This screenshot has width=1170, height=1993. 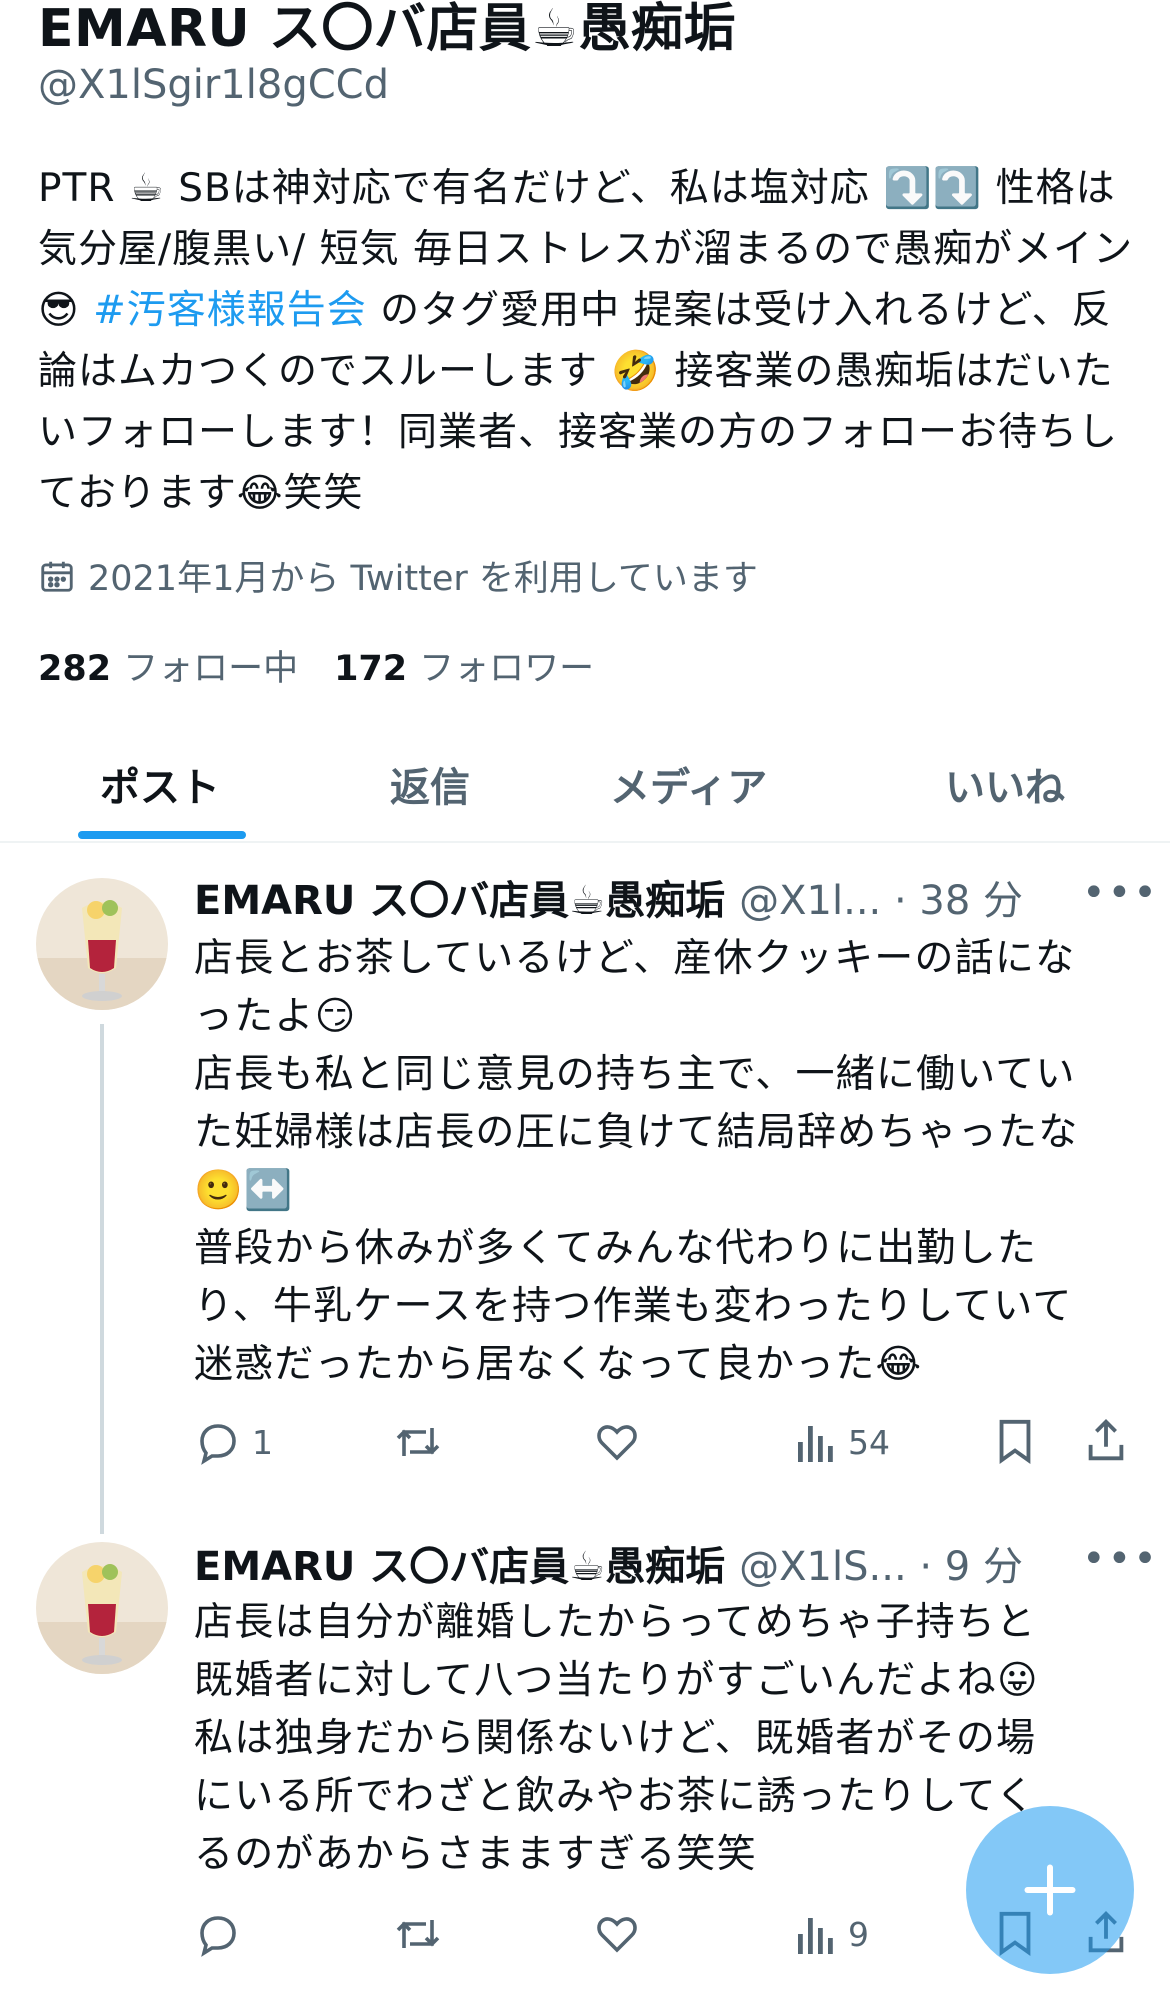 I want to click on share-button, so click(x=1106, y=1441).